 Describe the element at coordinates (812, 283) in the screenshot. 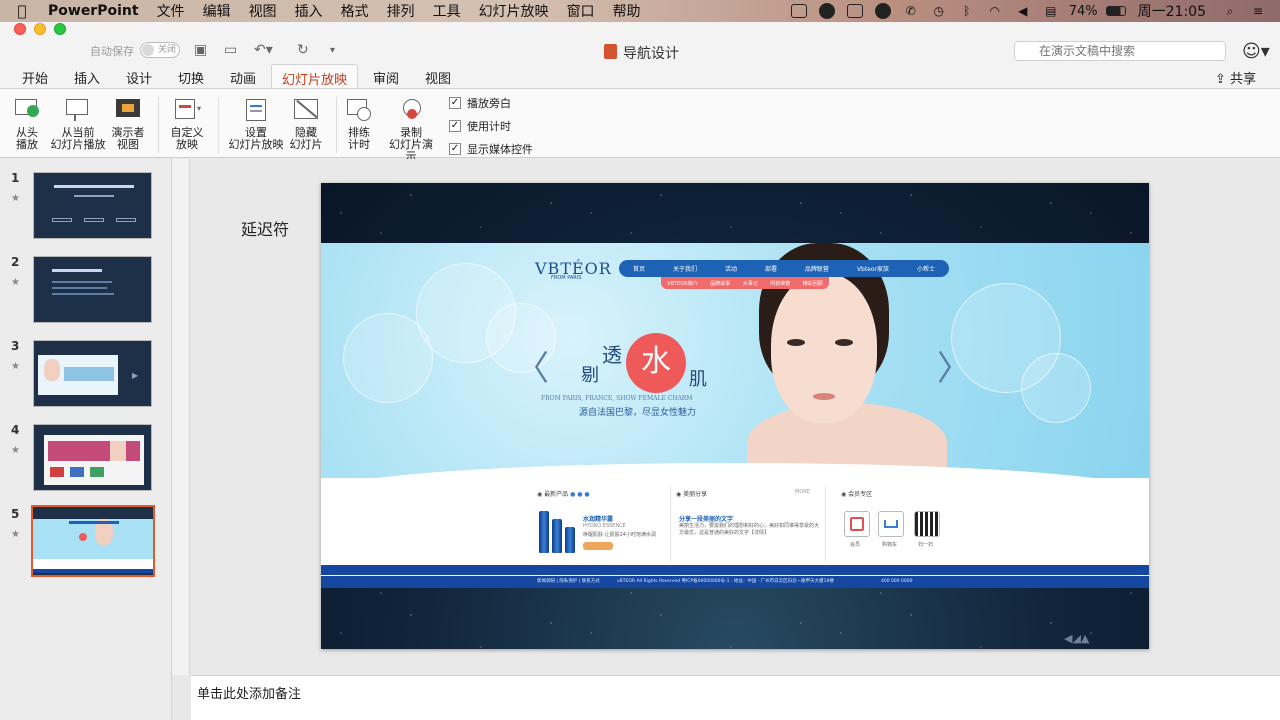

I see `site-subnav-item: 精彩回顾` at that location.